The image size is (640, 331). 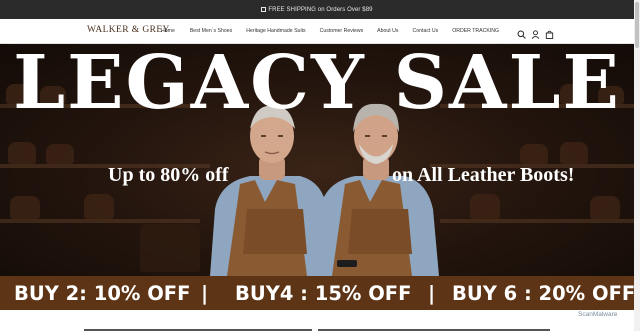 What do you see at coordinates (549, 32) in the screenshot?
I see `cart-icon` at bounding box center [549, 32].